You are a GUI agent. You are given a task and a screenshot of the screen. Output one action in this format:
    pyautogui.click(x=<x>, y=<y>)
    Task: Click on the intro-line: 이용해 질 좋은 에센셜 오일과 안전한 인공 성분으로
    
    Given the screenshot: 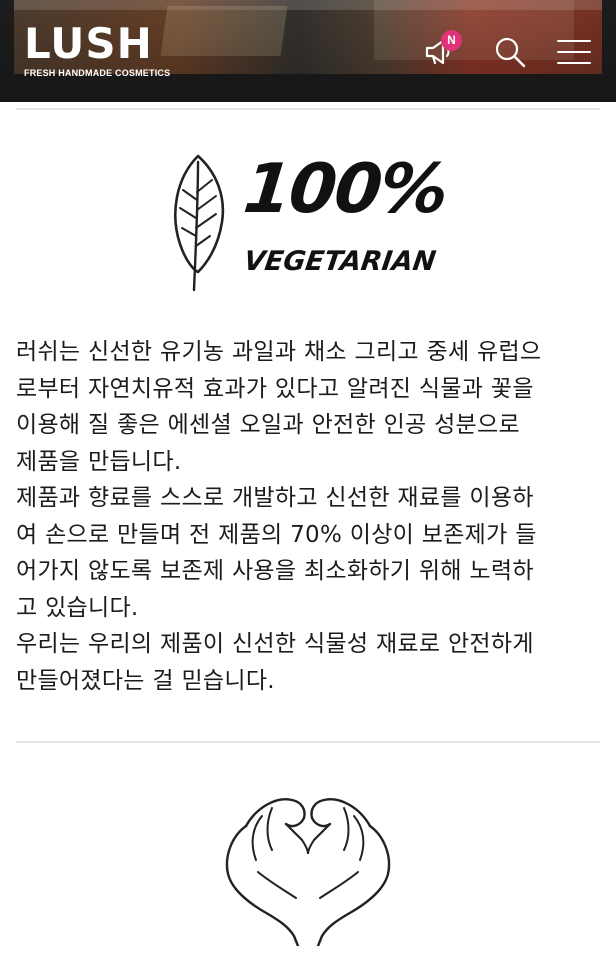 What is the action you would take?
    pyautogui.click(x=268, y=425)
    